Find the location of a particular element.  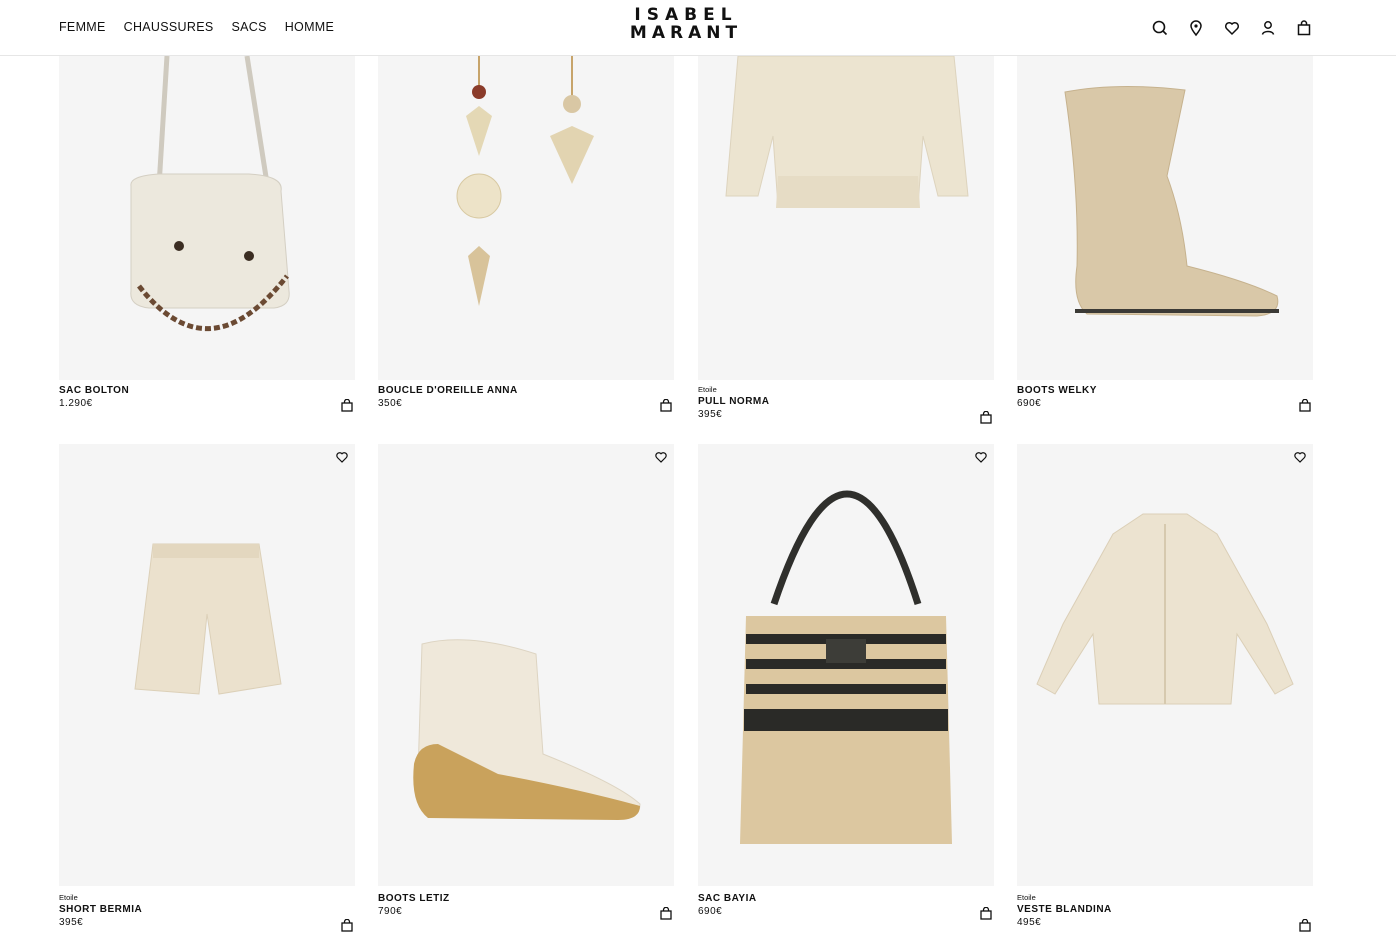

sweater-illustration is located at coordinates (847, 132).